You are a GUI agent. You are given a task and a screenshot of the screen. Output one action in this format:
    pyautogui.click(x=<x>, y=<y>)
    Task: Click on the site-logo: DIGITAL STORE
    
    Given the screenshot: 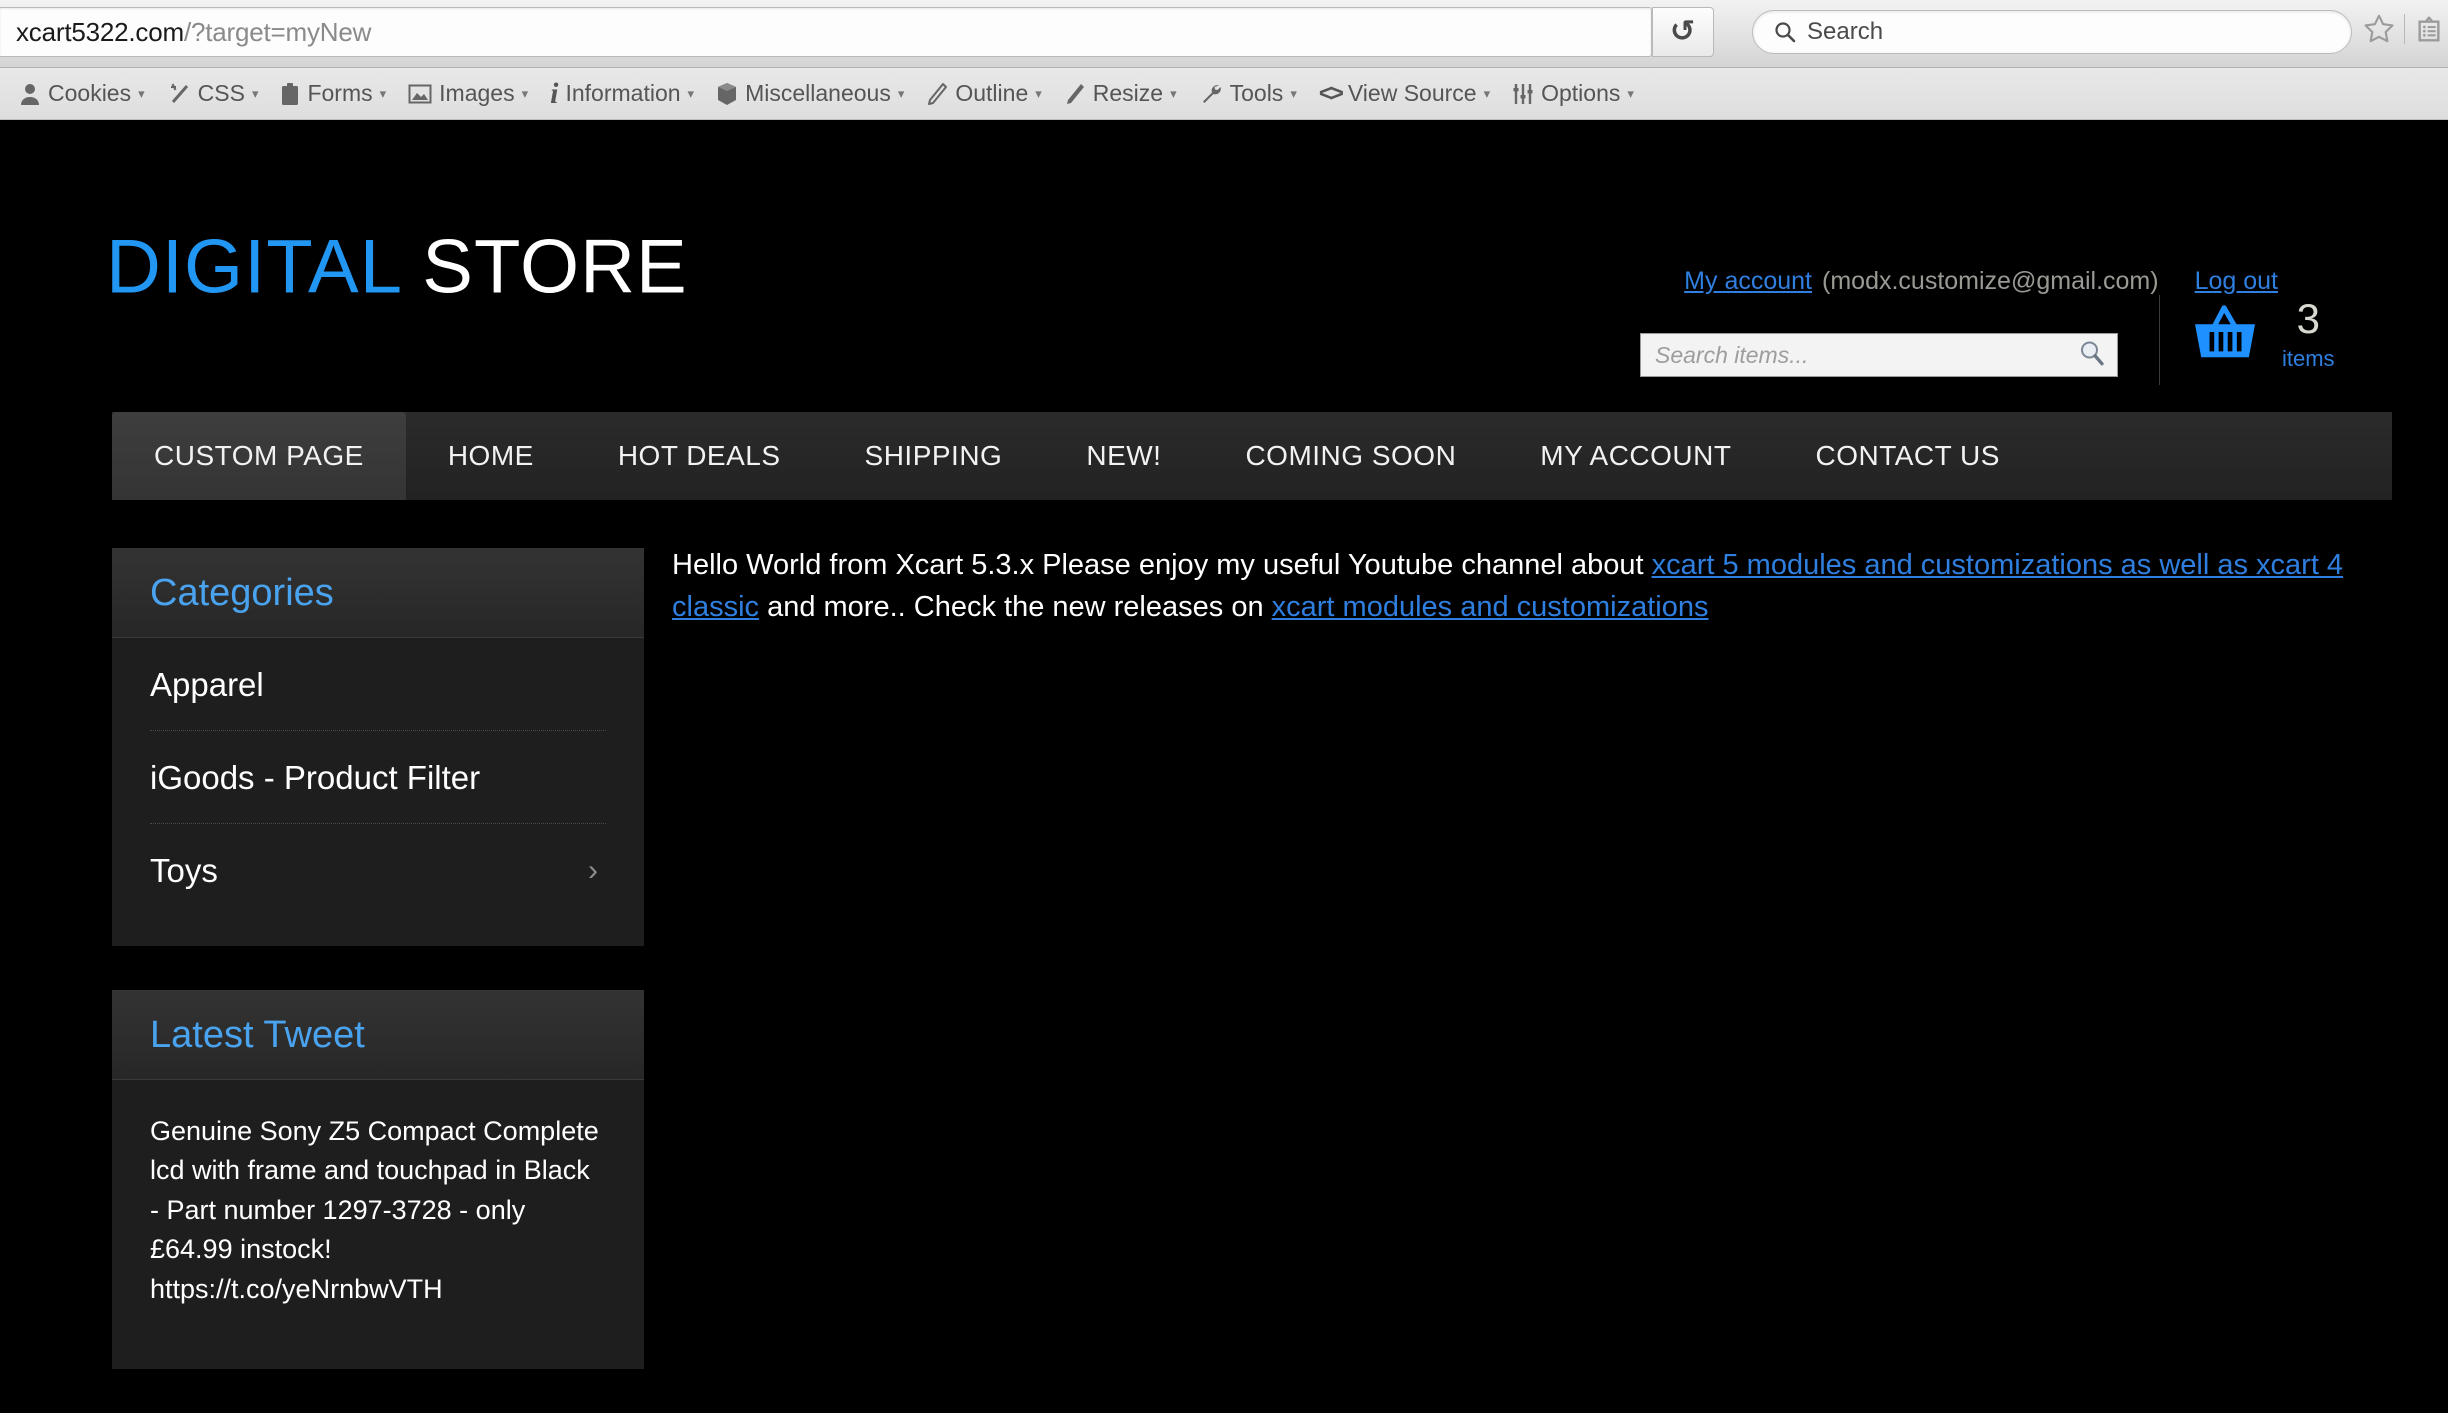 What is the action you would take?
    pyautogui.click(x=397, y=267)
    